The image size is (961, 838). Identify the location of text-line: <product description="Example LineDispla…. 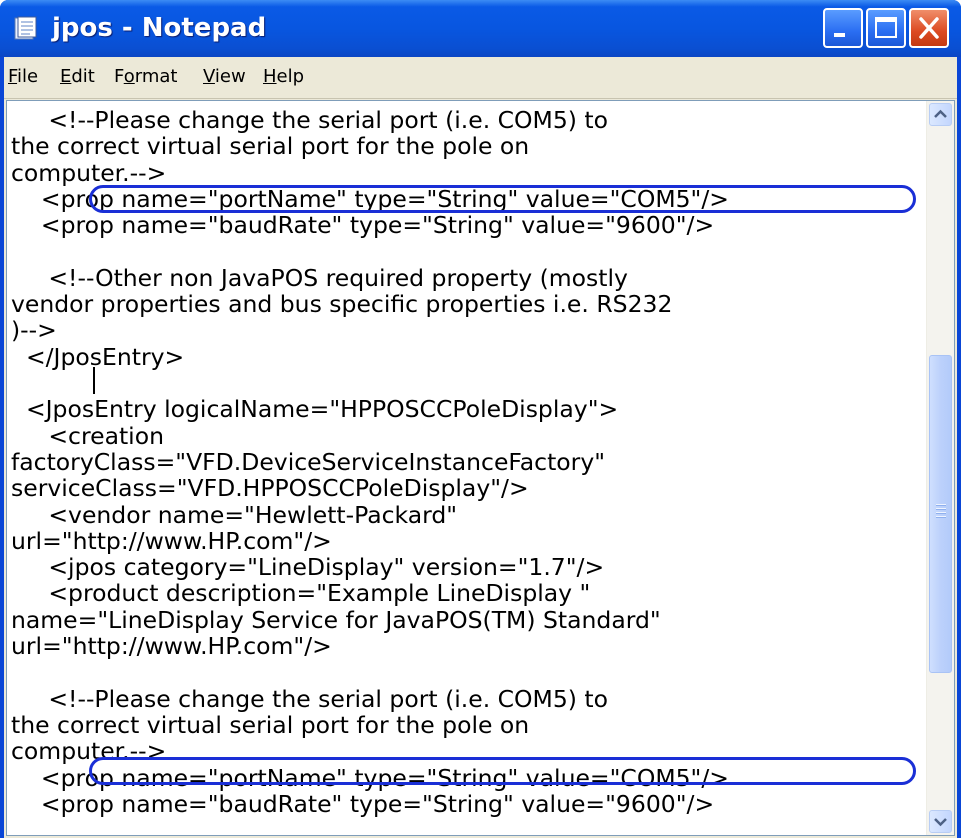
(301, 593).